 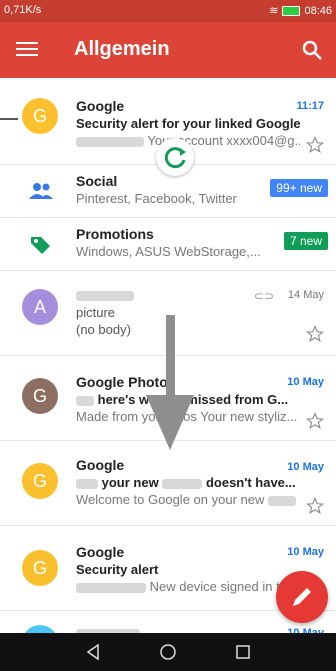 What do you see at coordinates (115, 234) in the screenshot?
I see `category-name: Promotions` at bounding box center [115, 234].